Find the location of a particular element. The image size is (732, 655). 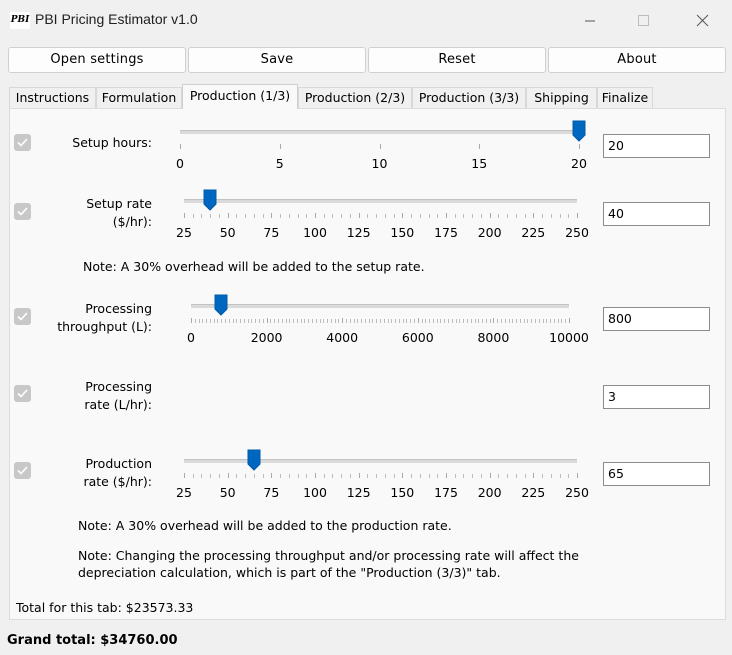

processing-rate-checkbox is located at coordinates (22, 393).